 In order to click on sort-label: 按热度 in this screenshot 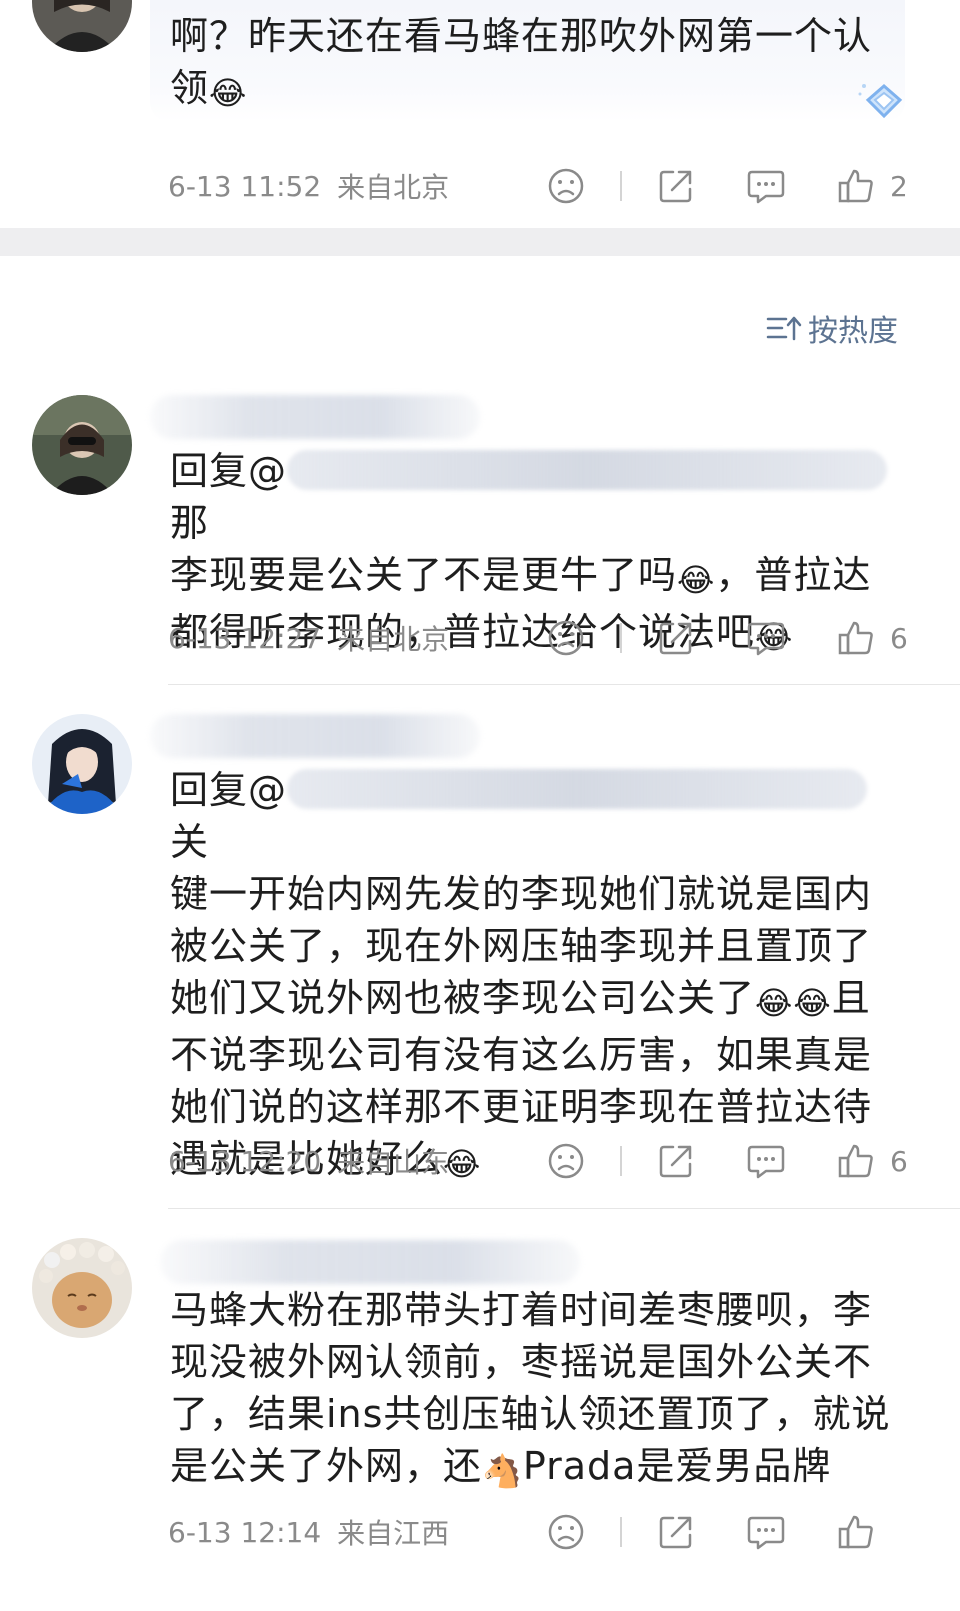, I will do `click(853, 331)`.